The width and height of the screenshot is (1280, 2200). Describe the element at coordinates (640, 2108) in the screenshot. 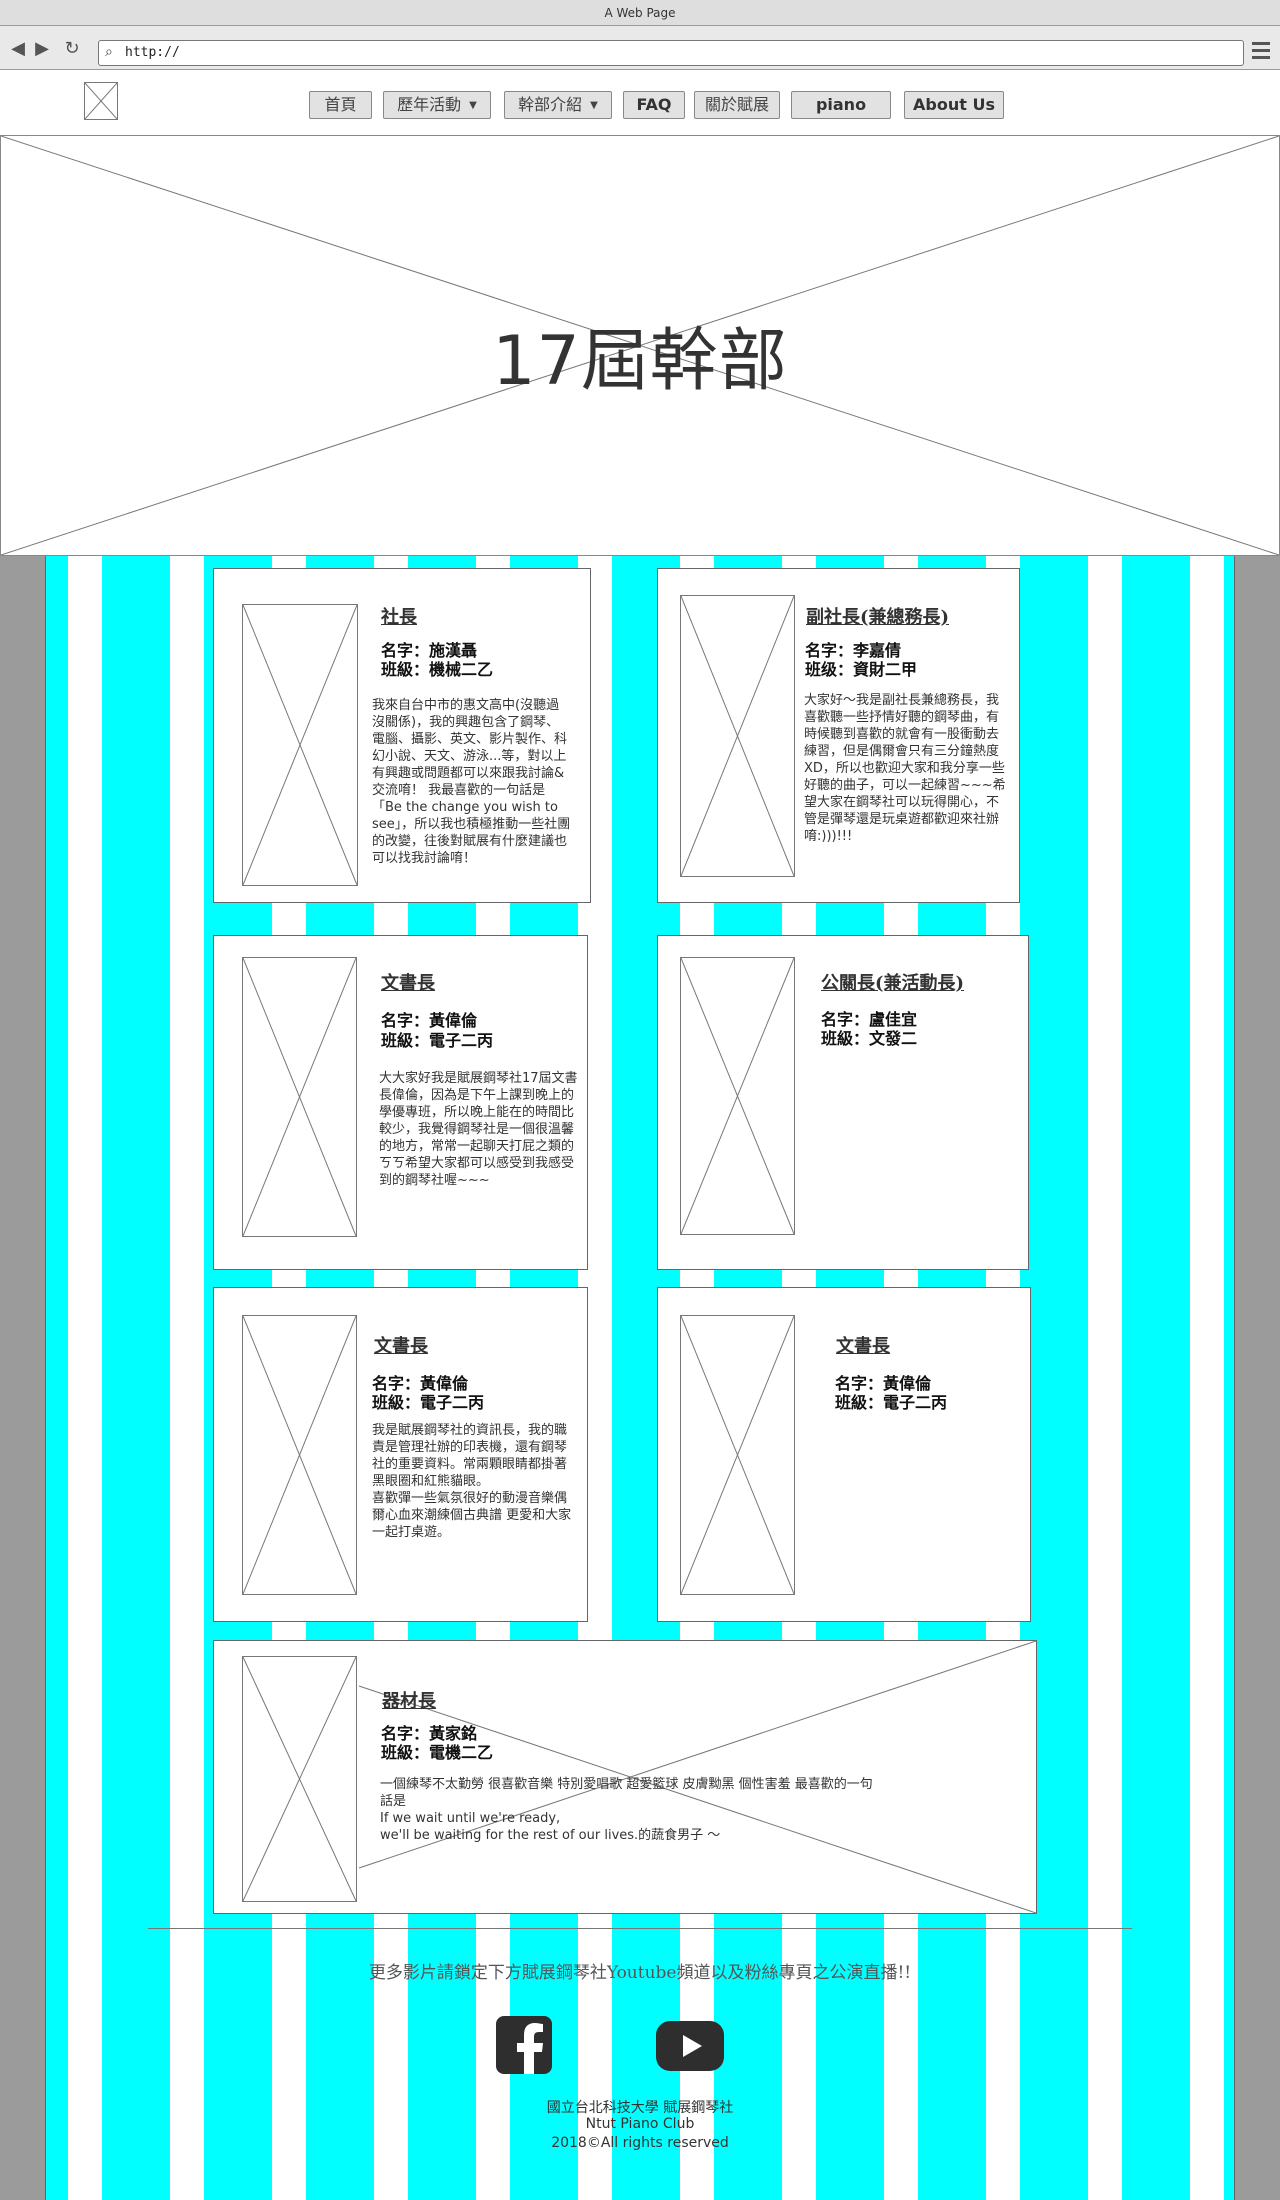

I see `footer-credit-school: 國立台北科技大學 賦展鋼琴社` at that location.